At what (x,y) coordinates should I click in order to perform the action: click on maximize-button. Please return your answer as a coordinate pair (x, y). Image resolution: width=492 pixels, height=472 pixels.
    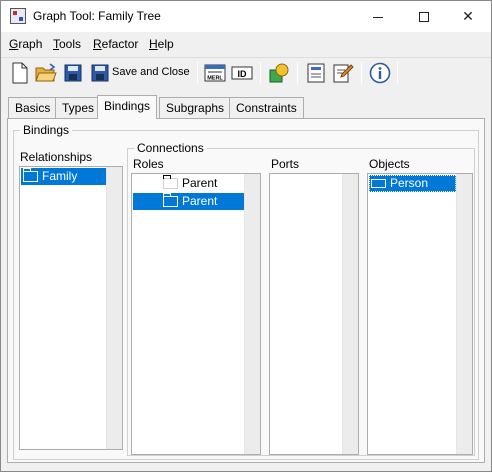
    Looking at the image, I should click on (424, 16).